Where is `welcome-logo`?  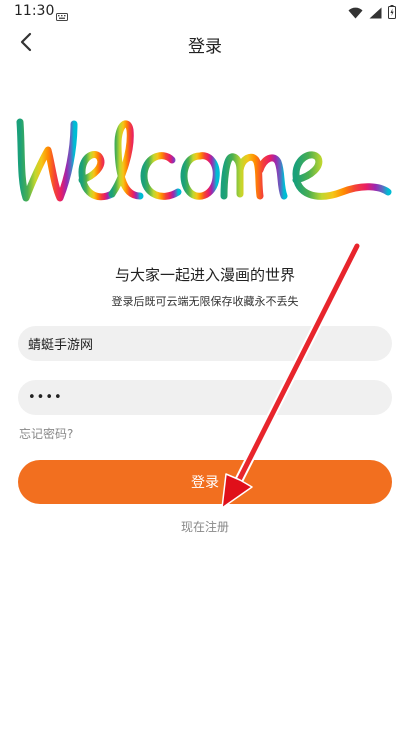
welcome-logo is located at coordinates (204, 160).